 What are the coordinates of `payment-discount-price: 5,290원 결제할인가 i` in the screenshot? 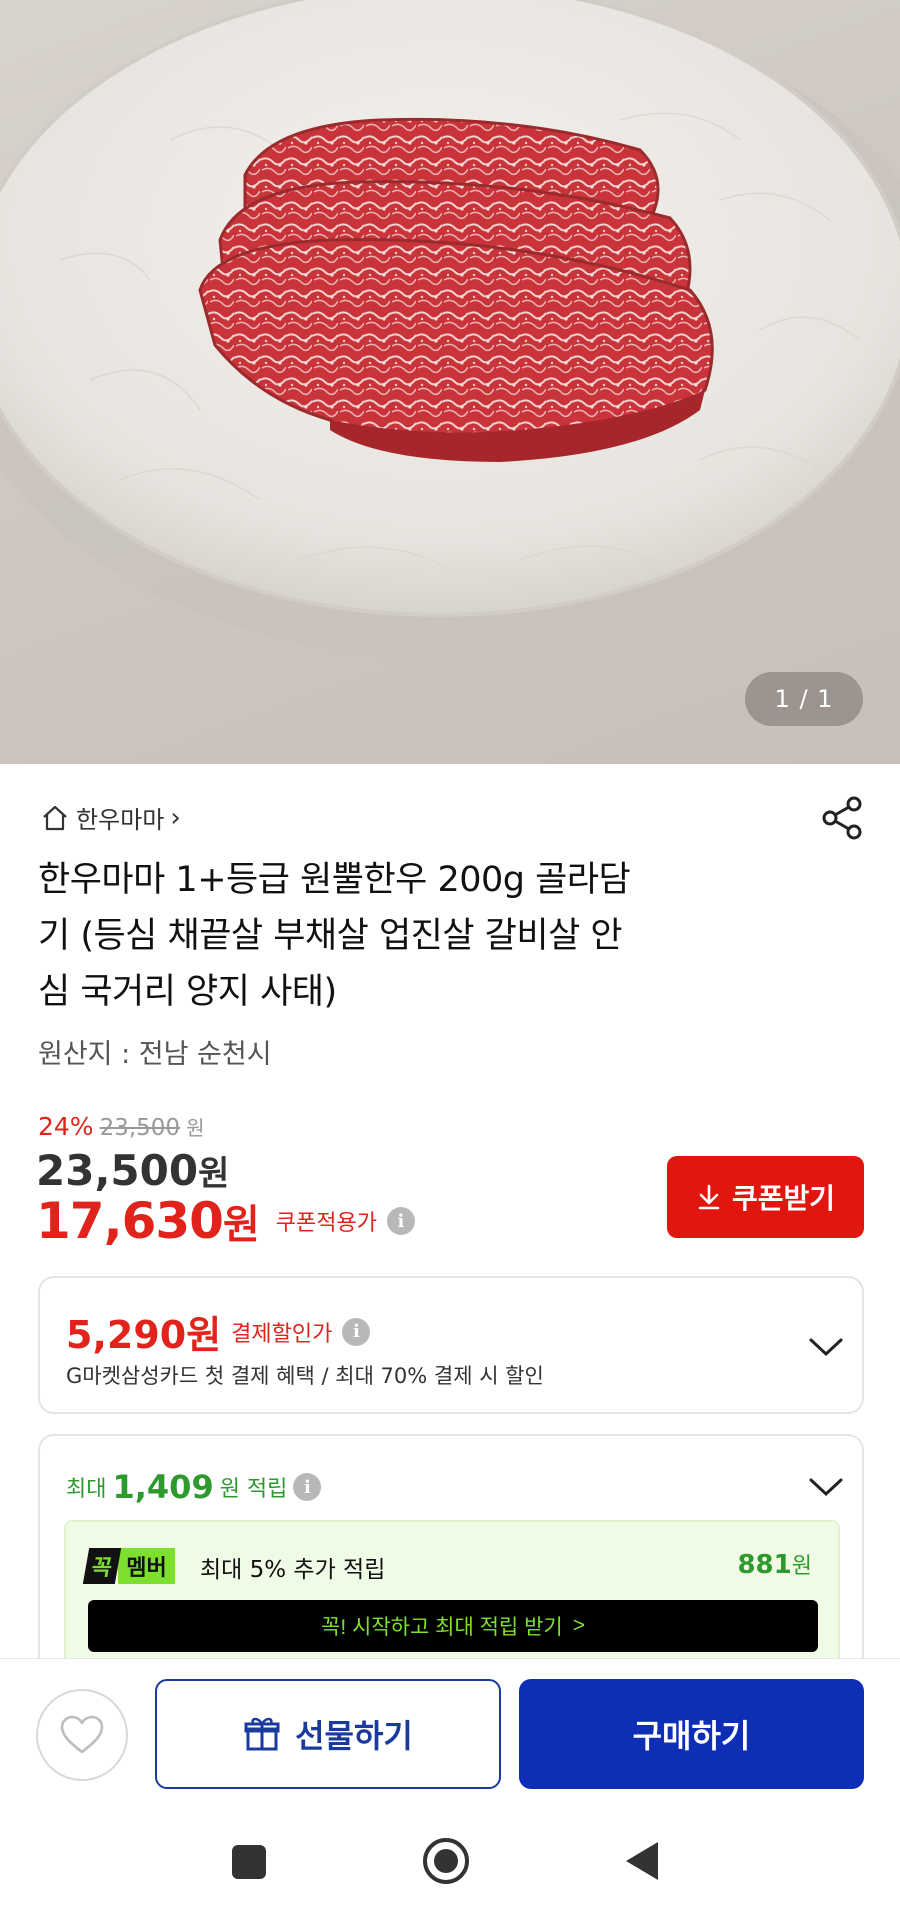 It's located at (218, 1331).